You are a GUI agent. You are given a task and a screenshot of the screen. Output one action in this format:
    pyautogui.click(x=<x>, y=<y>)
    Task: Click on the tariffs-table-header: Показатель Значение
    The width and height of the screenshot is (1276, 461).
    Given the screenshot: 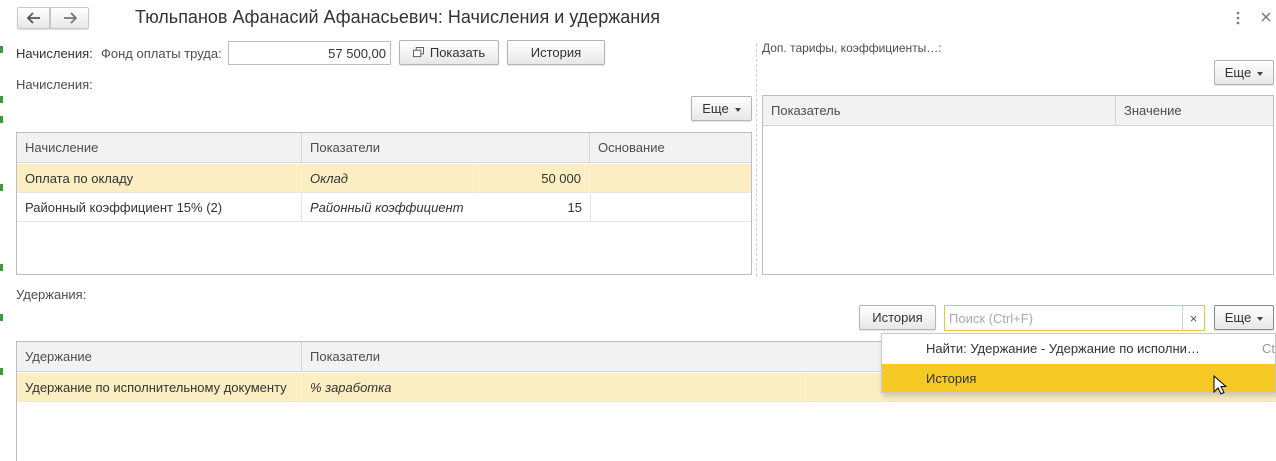 What is the action you would take?
    pyautogui.click(x=1018, y=111)
    